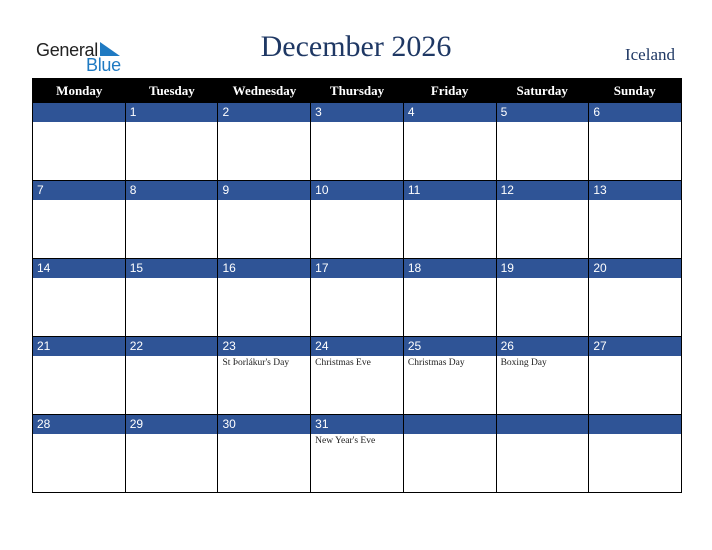 The width and height of the screenshot is (712, 550). Describe the element at coordinates (542, 141) in the screenshot. I see `day-cell: 5` at that location.